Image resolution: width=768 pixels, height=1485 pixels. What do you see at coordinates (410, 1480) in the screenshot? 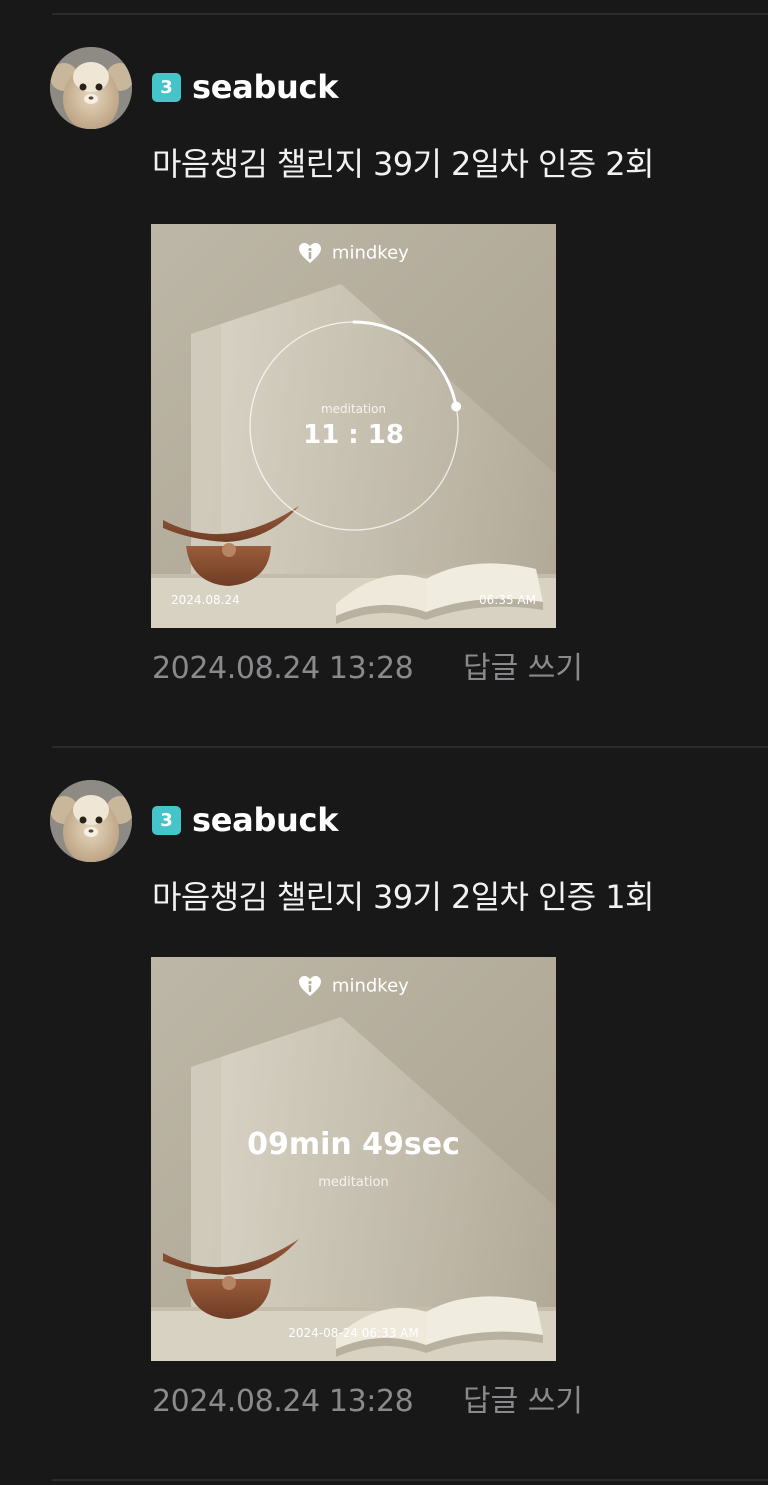
I see `divider-bottom` at bounding box center [410, 1480].